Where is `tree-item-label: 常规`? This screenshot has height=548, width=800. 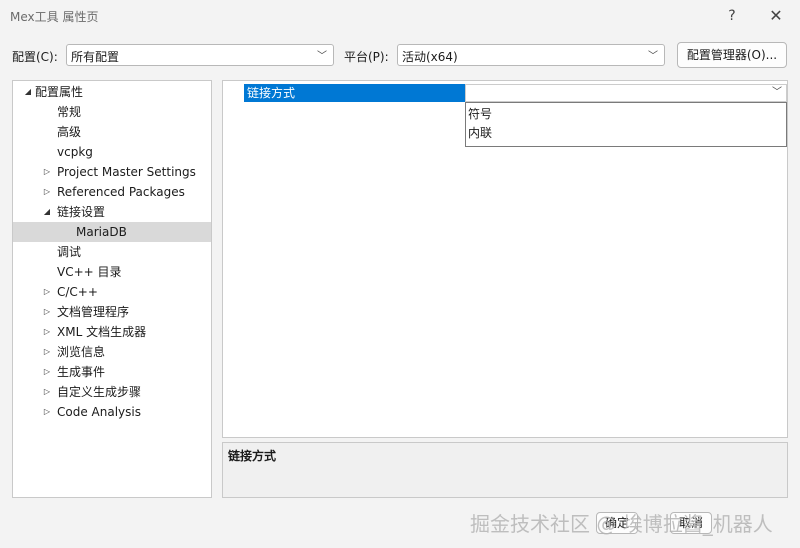
tree-item-label: 常规 is located at coordinates (69, 112).